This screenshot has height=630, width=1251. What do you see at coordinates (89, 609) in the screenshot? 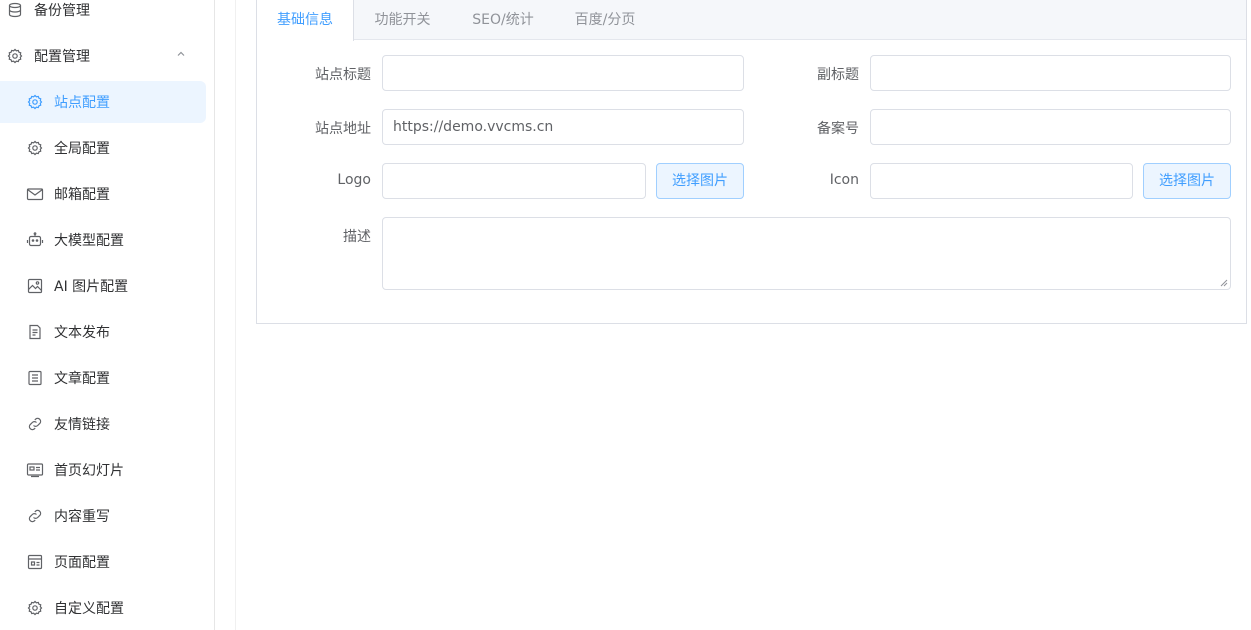
I see `sidebar-item-label: 自定义配置` at bounding box center [89, 609].